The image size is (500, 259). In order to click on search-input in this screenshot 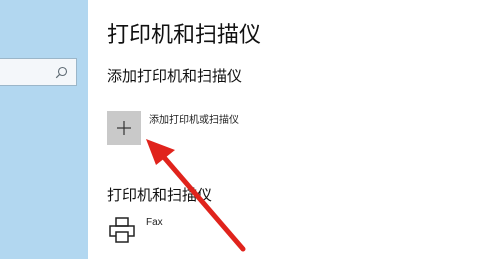, I will do `click(38, 72)`.